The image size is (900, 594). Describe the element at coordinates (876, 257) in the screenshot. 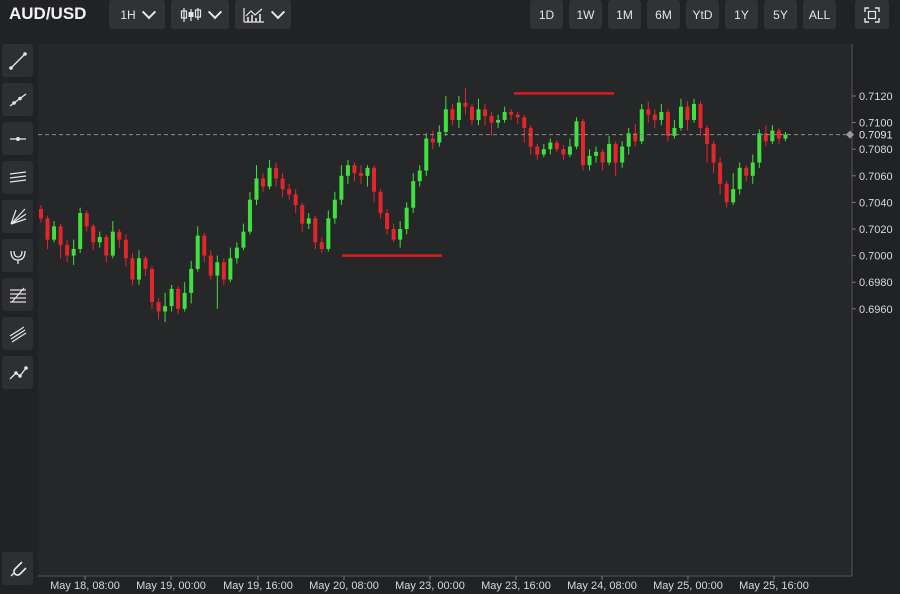

I see `y-tick-label: 0.7000` at that location.